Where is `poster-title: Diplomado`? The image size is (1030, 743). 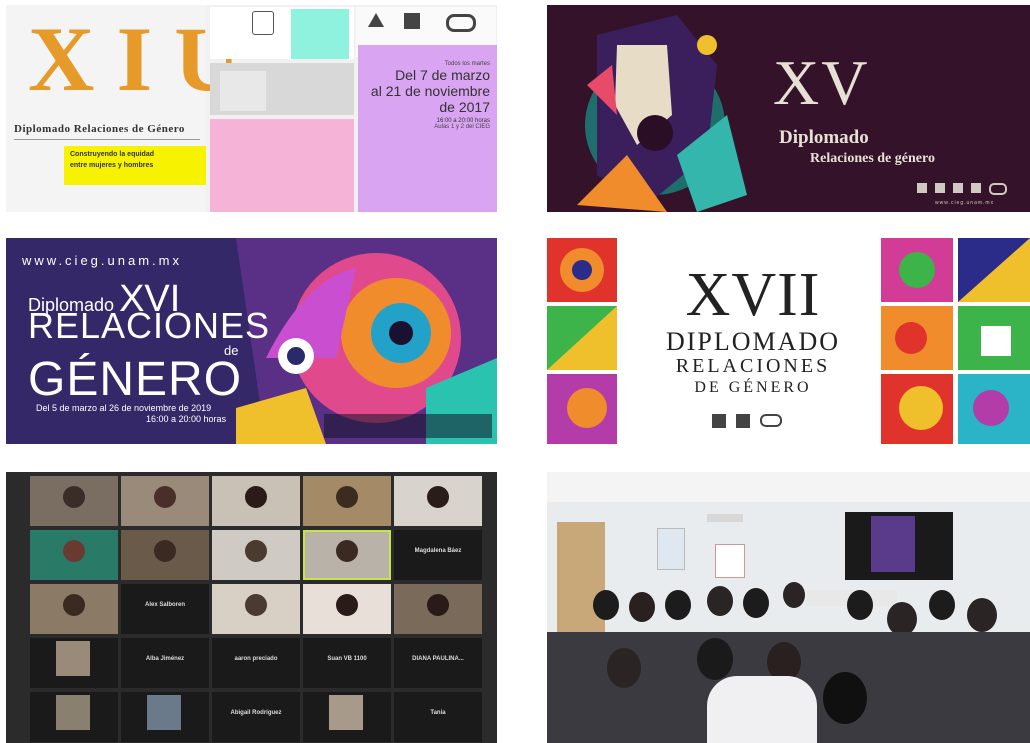
poster-title: Diplomado is located at coordinates (824, 137).